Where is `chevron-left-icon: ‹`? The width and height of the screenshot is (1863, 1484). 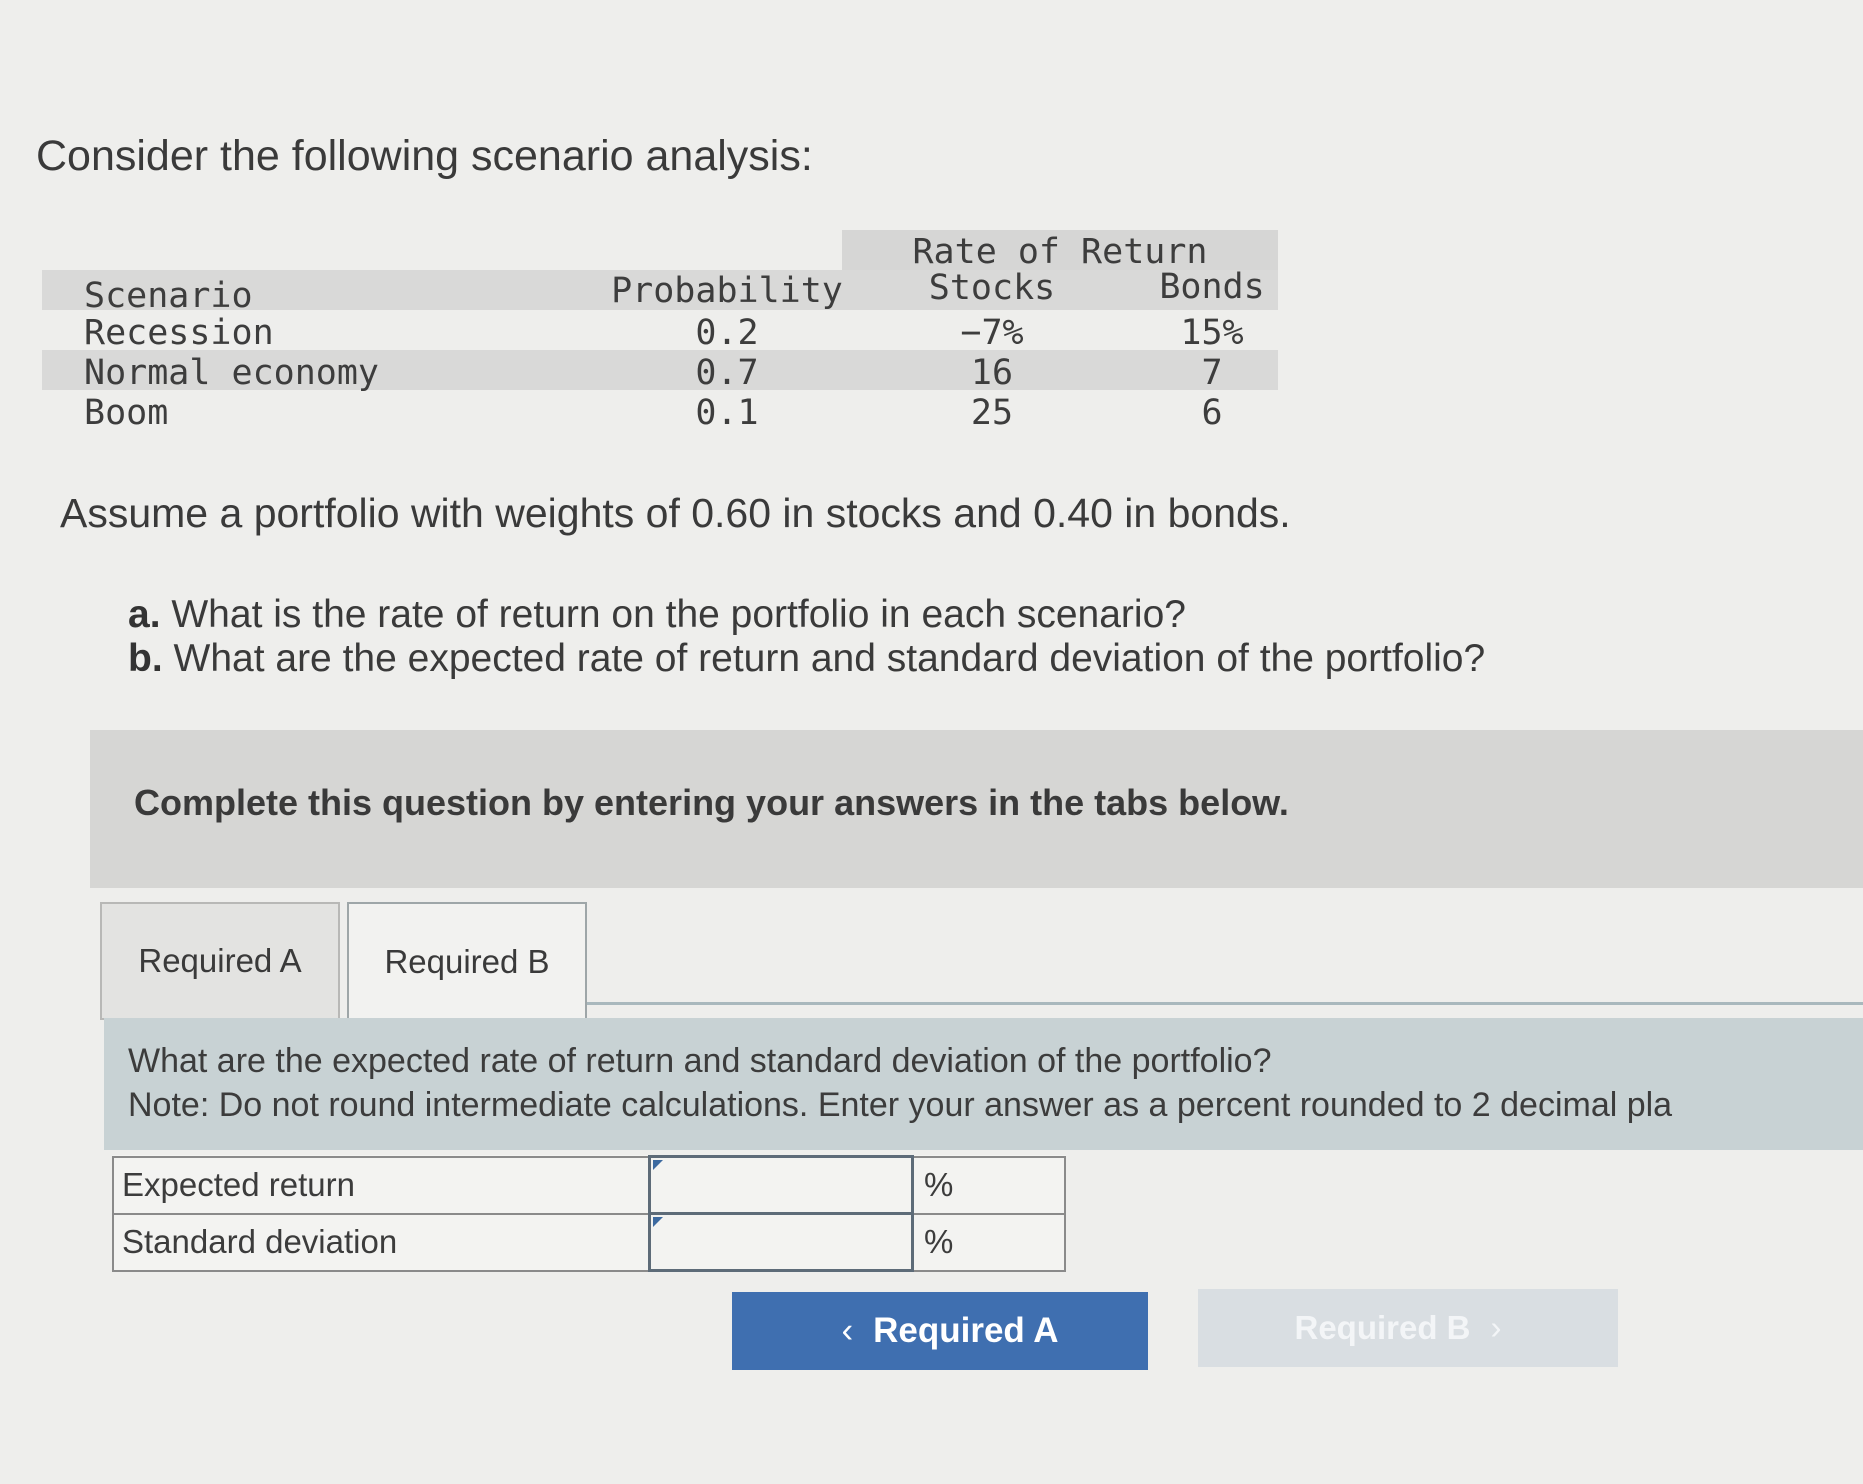
chevron-left-icon: ‹ is located at coordinates (847, 1330).